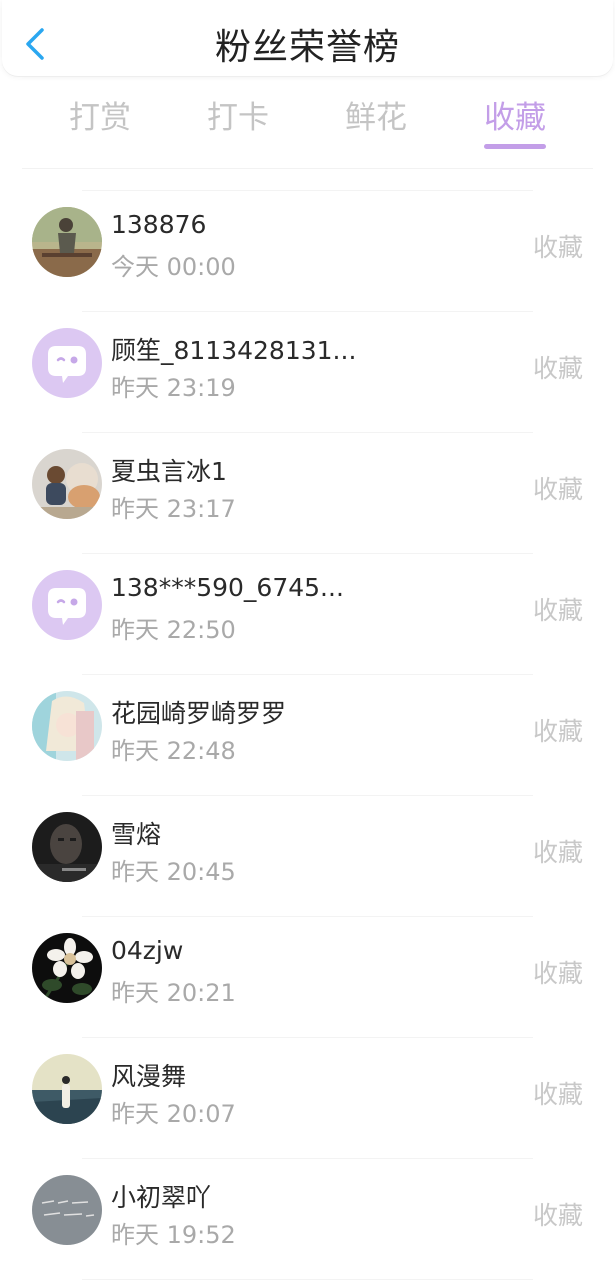 Image resolution: width=615 pixels, height=1280 pixels. What do you see at coordinates (173, 1114) in the screenshot?
I see `fan-time: 昨天 20:07` at bounding box center [173, 1114].